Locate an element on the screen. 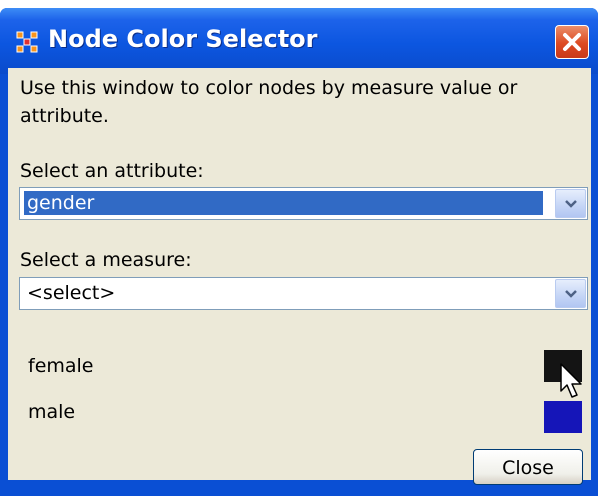 This screenshot has height=503, width=600. close-icon is located at coordinates (572, 42).